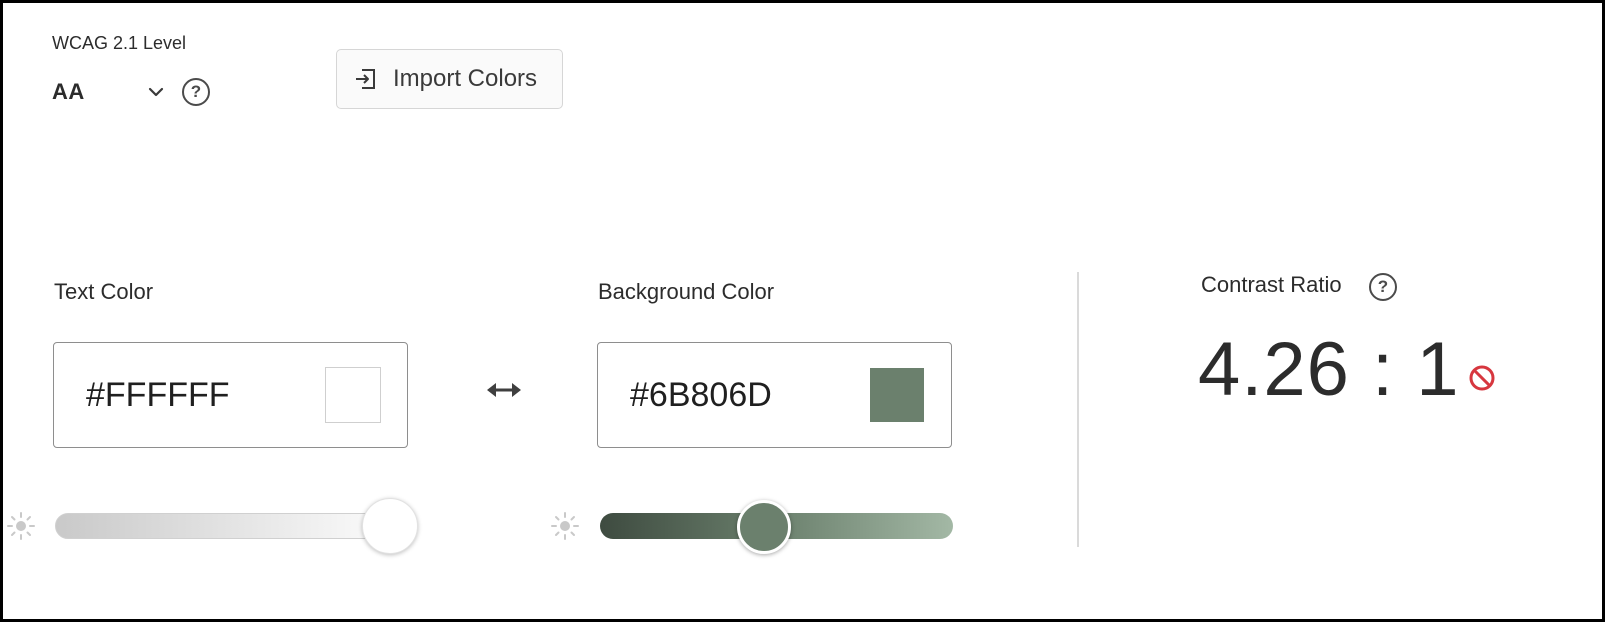  What do you see at coordinates (156, 92) in the screenshot?
I see `chevron-down-icon` at bounding box center [156, 92].